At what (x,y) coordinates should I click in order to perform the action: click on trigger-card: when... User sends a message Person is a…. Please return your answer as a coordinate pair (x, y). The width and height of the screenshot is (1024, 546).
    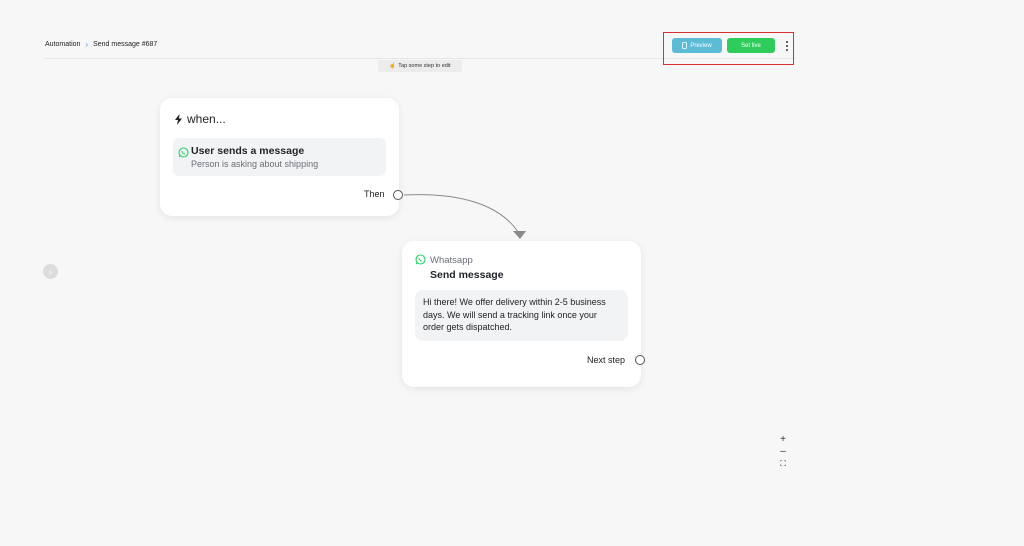
    Looking at the image, I should click on (281, 157).